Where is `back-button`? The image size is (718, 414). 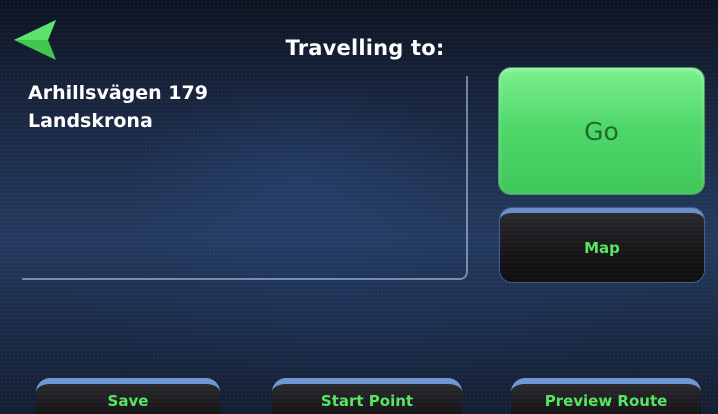 back-button is located at coordinates (37, 40).